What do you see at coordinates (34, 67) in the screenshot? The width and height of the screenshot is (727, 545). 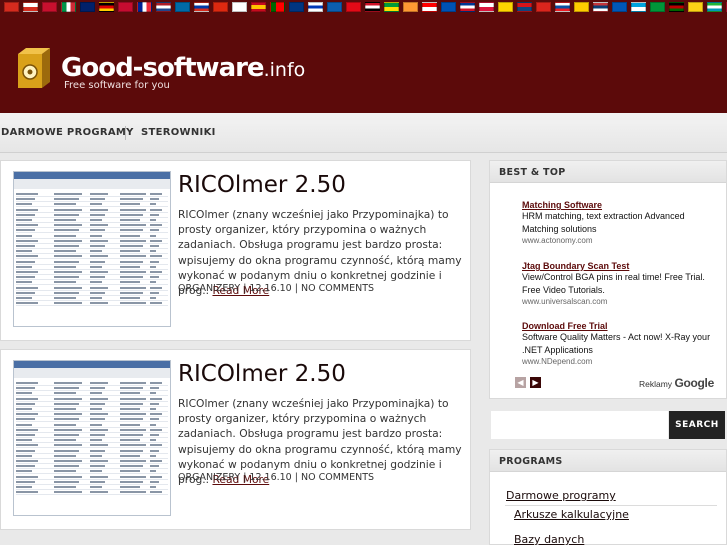 I see `software-box-logo-icon` at bounding box center [34, 67].